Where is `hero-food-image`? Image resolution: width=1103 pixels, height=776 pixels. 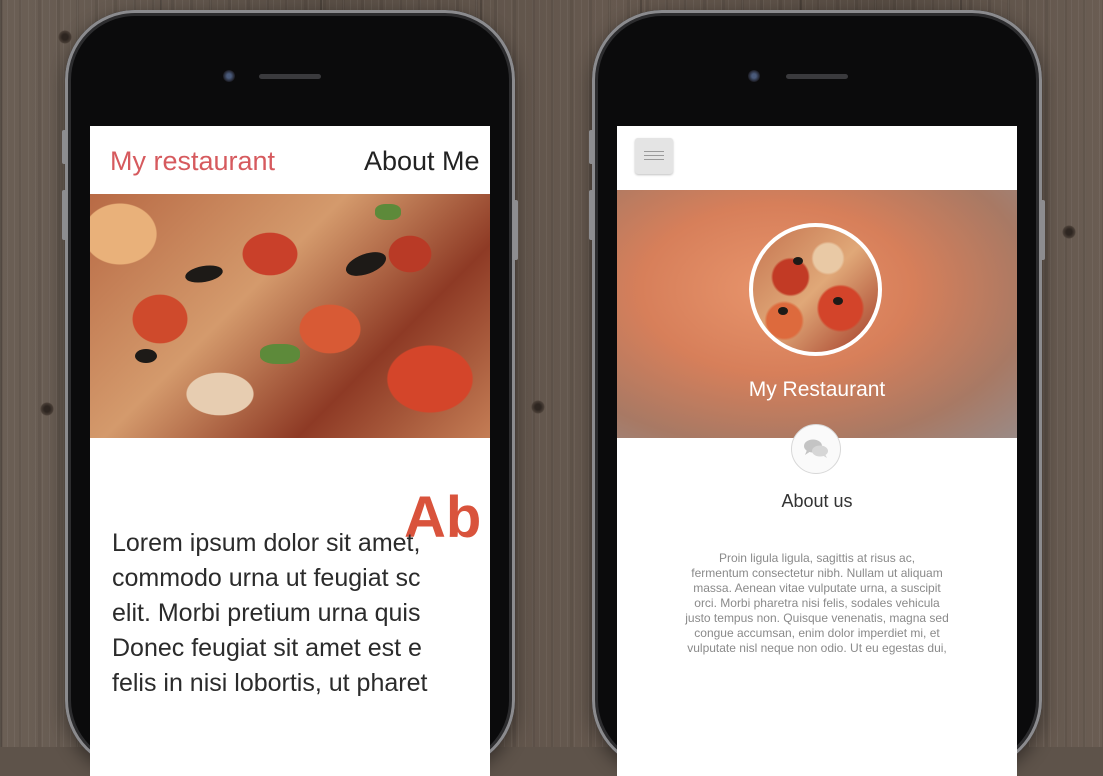 hero-food-image is located at coordinates (290, 316).